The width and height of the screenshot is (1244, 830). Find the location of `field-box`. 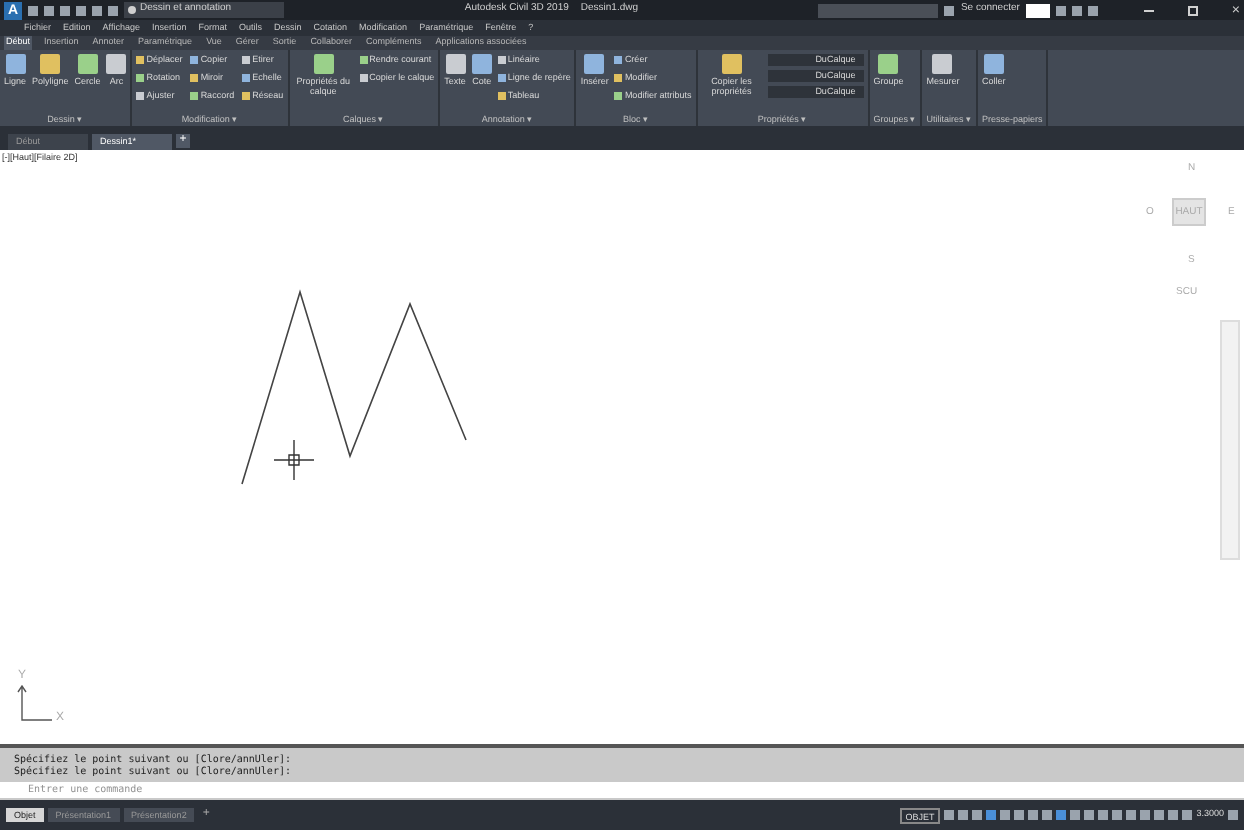

field-box is located at coordinates (1037, 10).